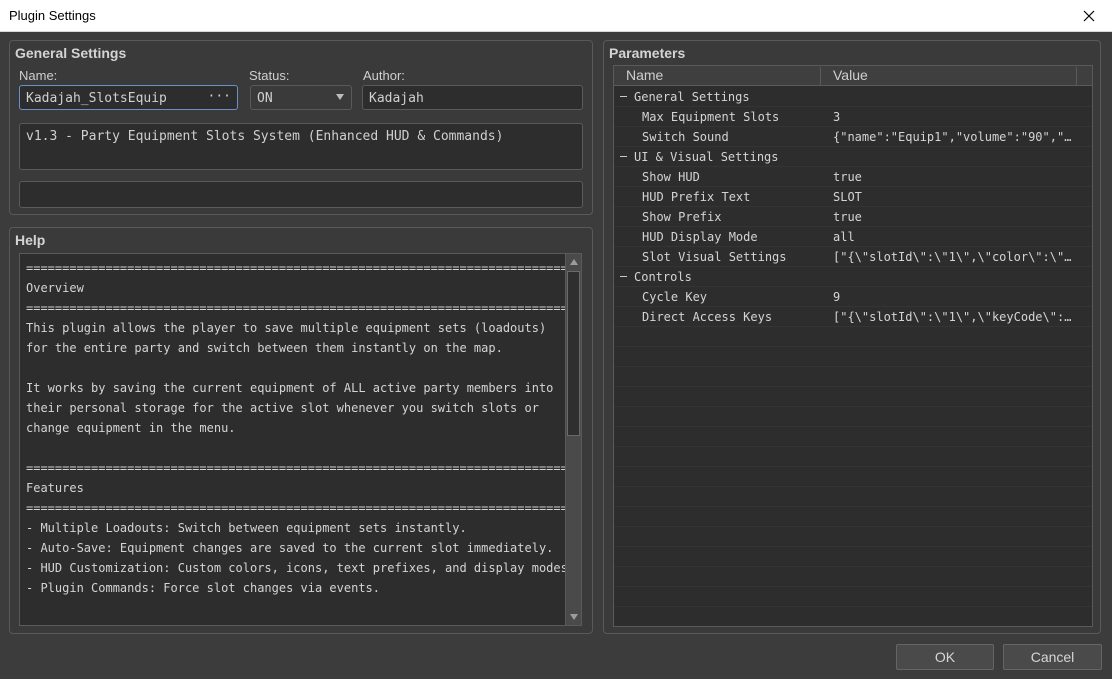  Describe the element at coordinates (573, 439) in the screenshot. I see `help-scrollbar` at that location.